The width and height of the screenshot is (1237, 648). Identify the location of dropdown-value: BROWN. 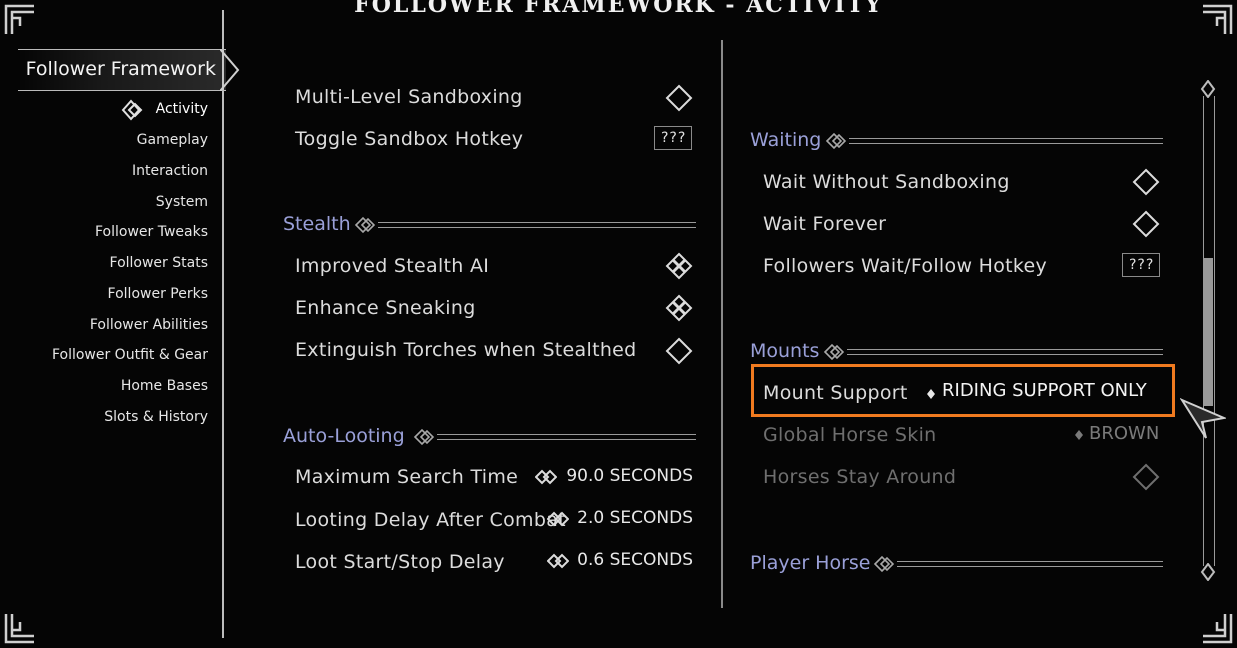
(1124, 433).